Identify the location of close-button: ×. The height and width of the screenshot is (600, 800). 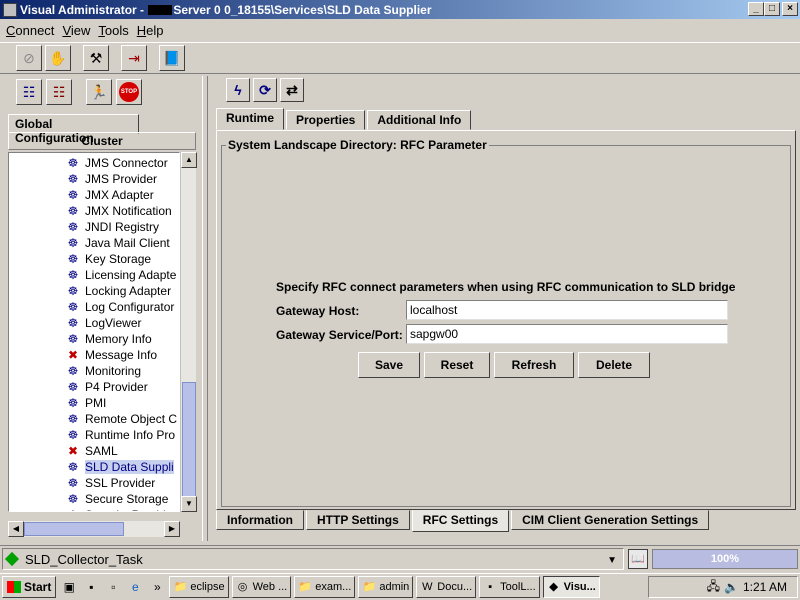
(790, 9).